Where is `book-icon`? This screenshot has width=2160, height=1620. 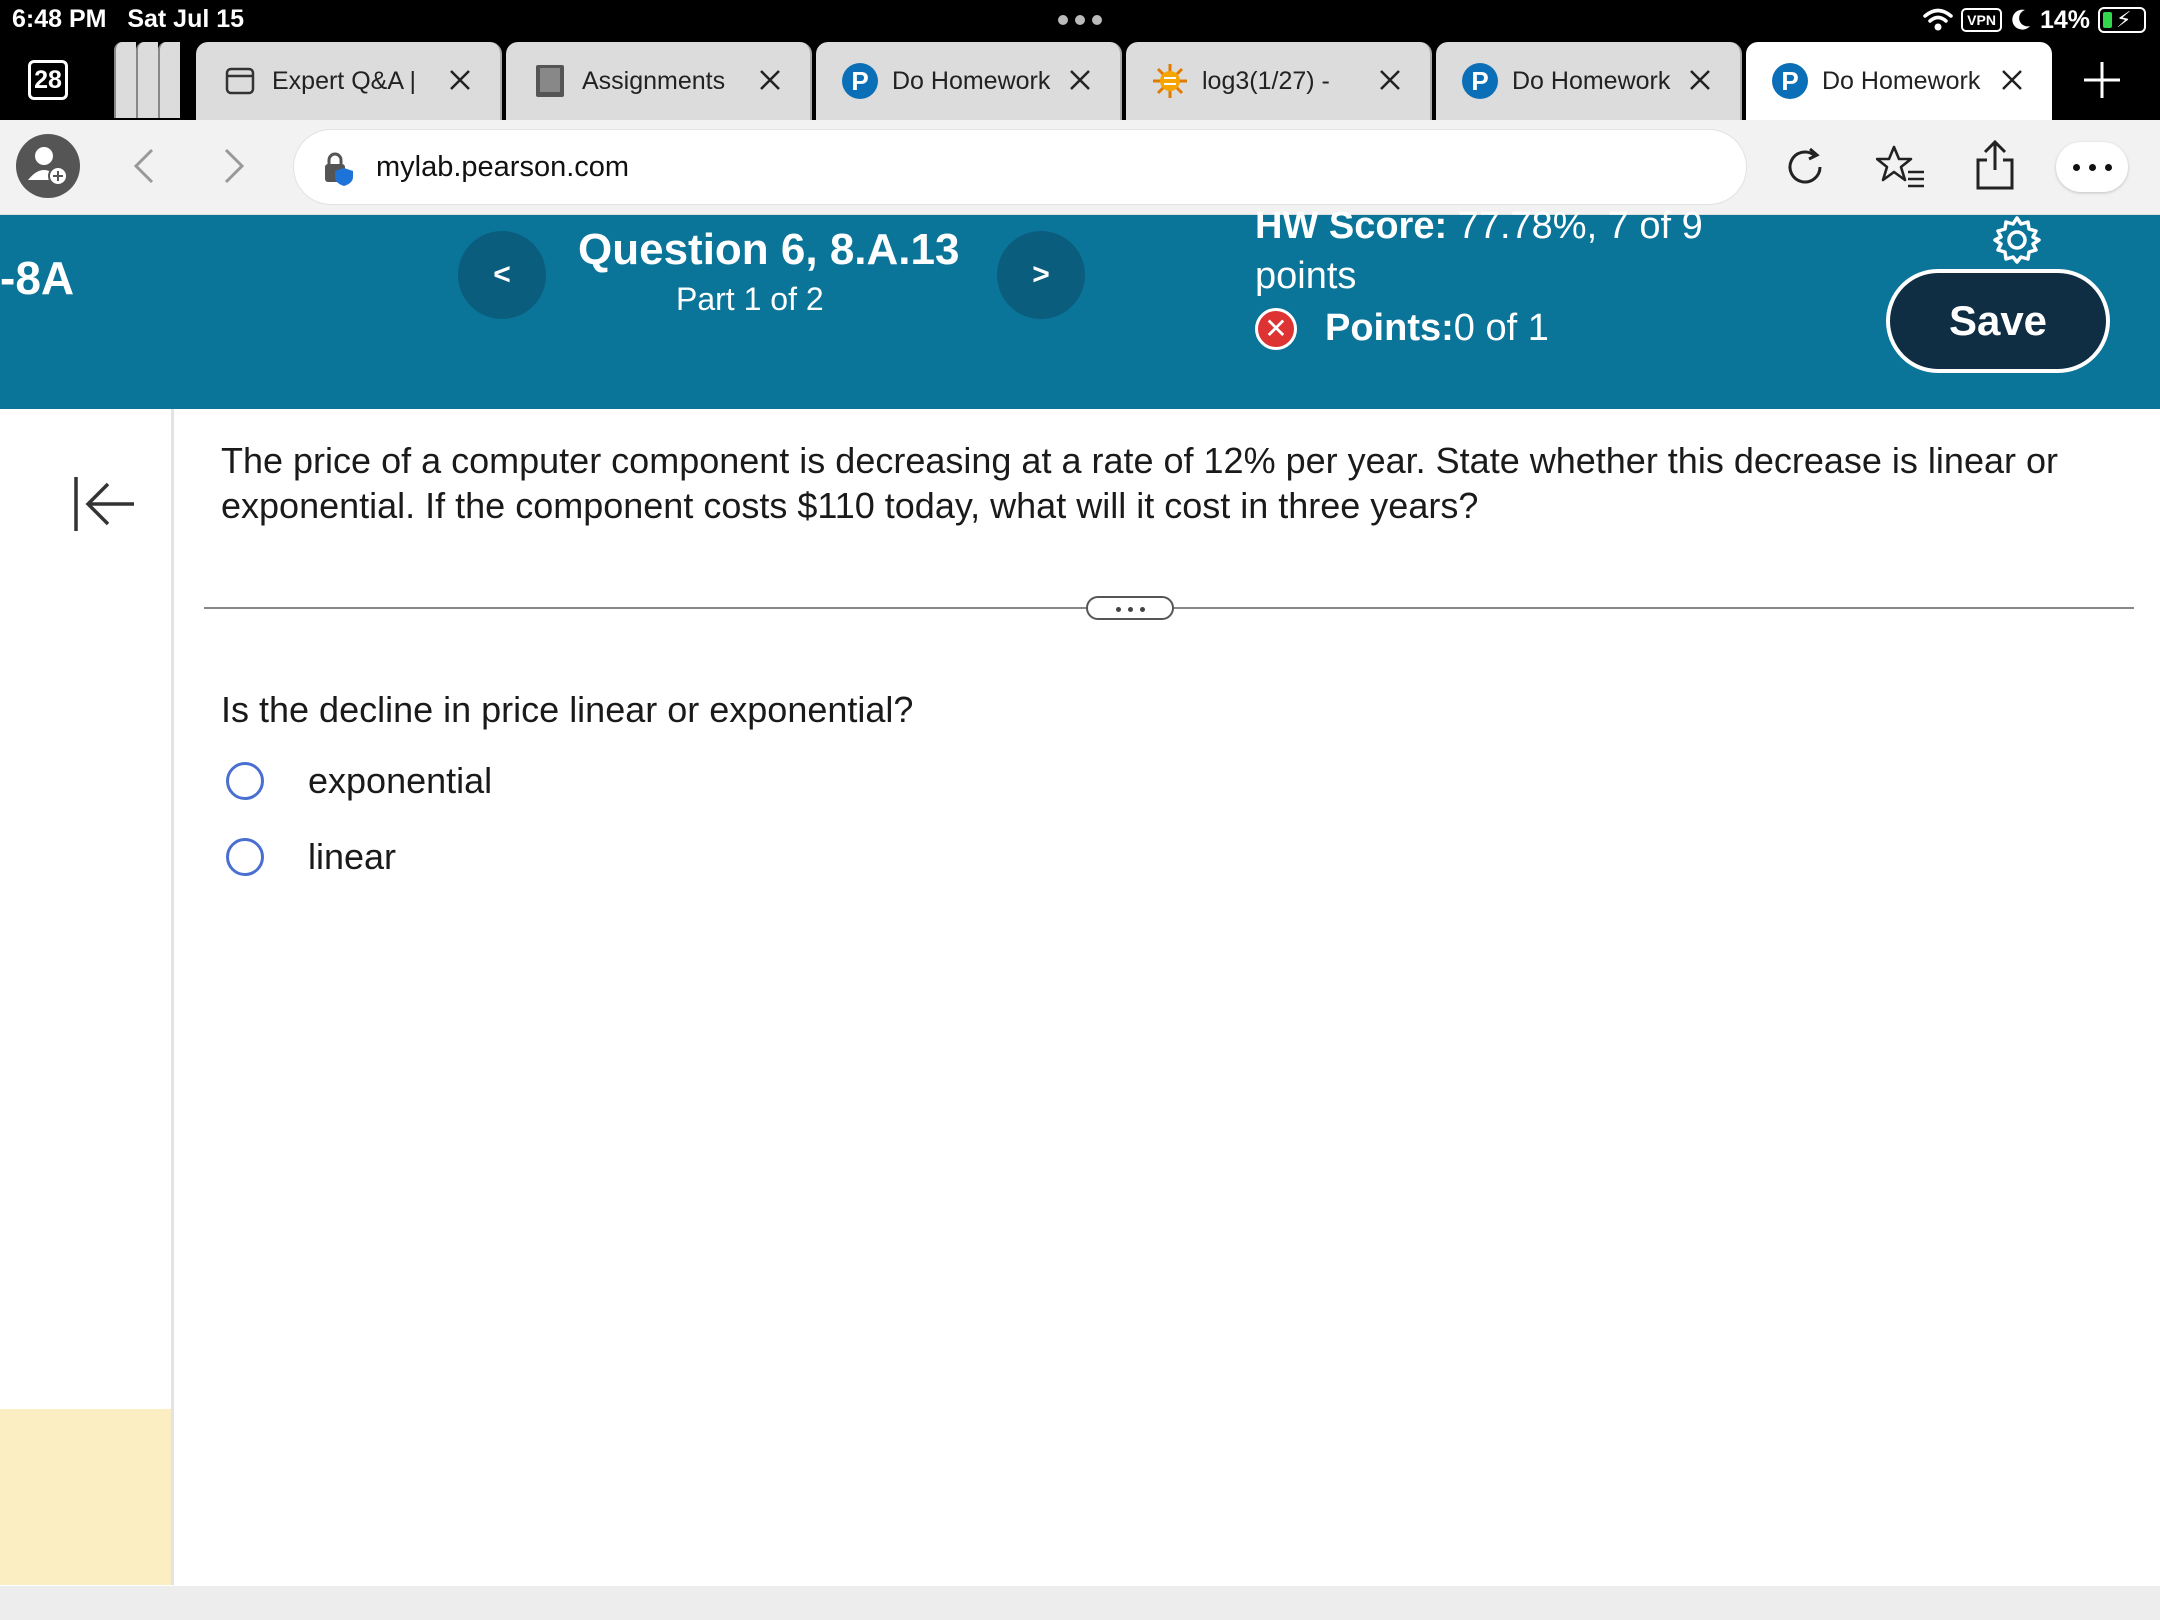
book-icon is located at coordinates (550, 81).